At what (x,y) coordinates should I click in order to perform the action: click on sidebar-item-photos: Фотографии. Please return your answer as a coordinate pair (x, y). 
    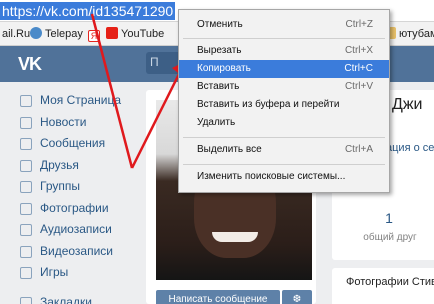
    Looking at the image, I should click on (70, 209).